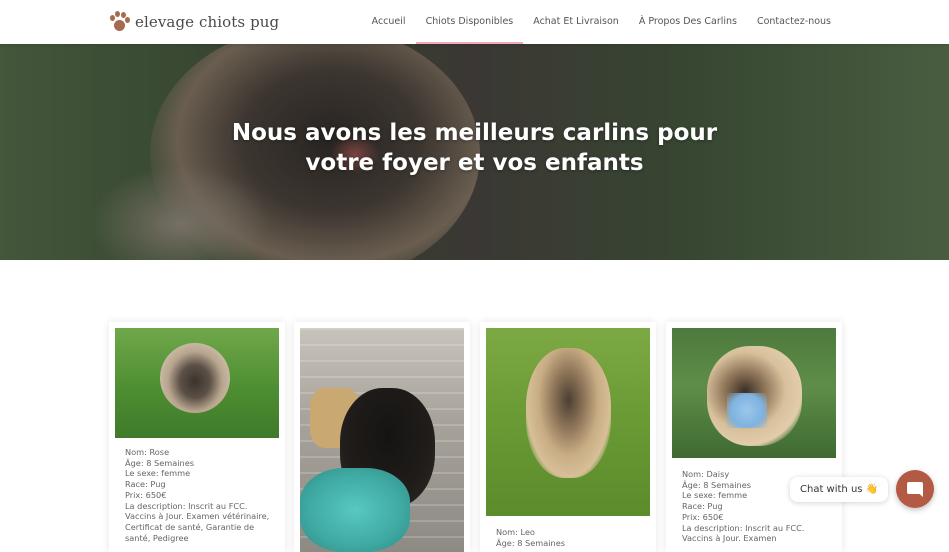 Image resolution: width=949 pixels, height=552 pixels. I want to click on puppy-card, so click(382, 437).